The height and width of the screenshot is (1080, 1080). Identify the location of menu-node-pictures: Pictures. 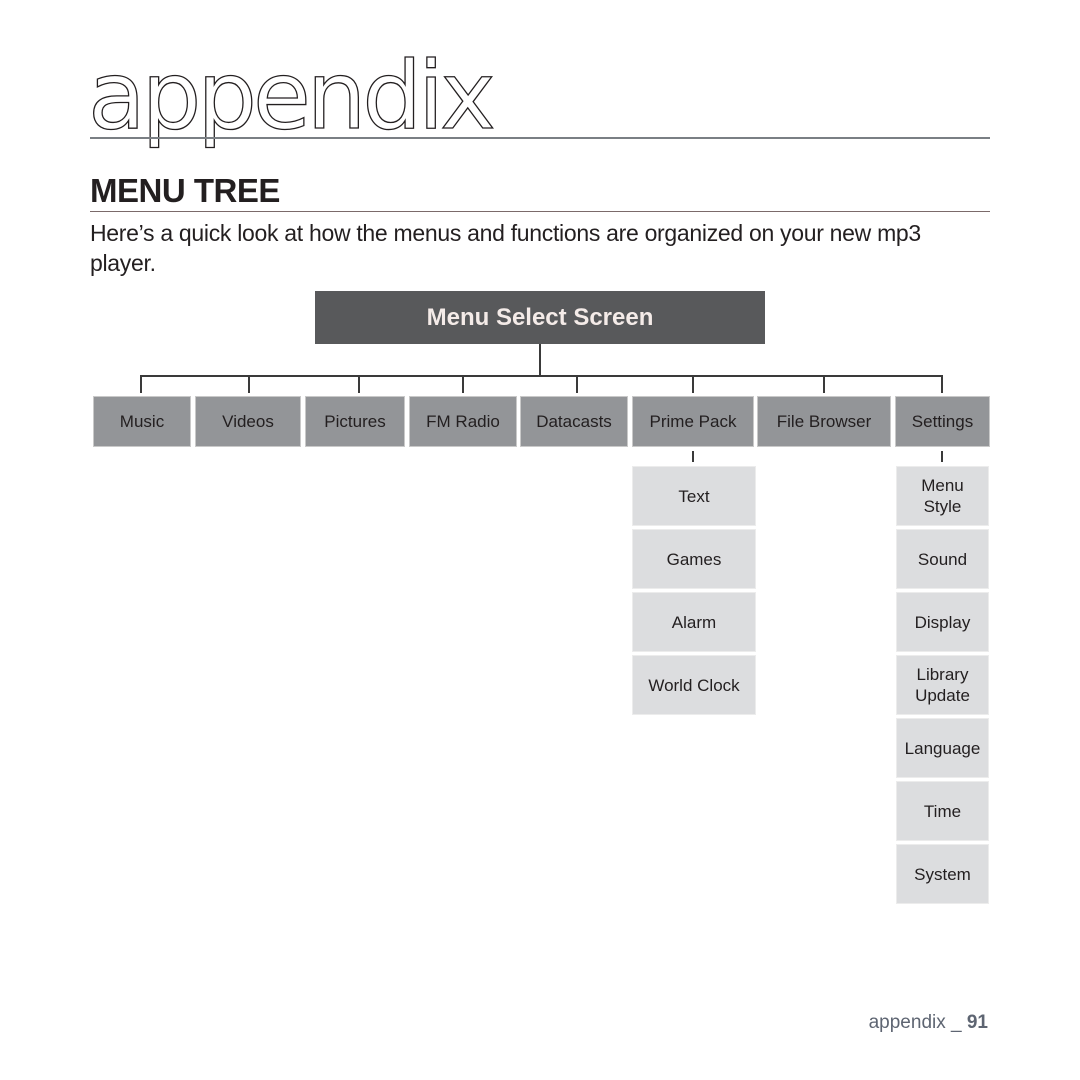
(355, 421).